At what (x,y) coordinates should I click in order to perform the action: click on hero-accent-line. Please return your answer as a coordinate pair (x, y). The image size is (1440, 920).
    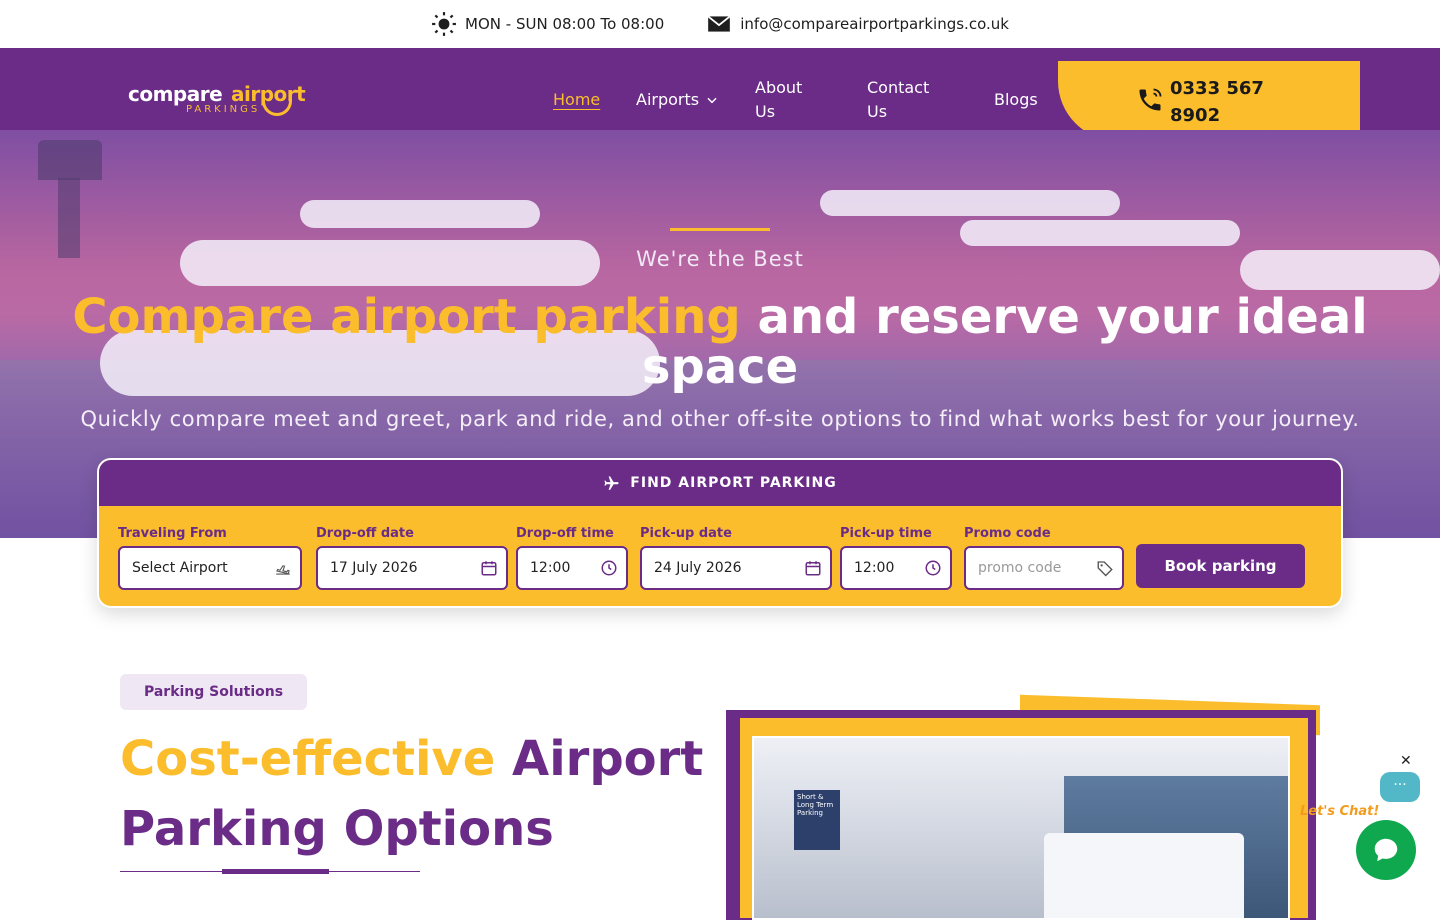
    Looking at the image, I should click on (720, 229).